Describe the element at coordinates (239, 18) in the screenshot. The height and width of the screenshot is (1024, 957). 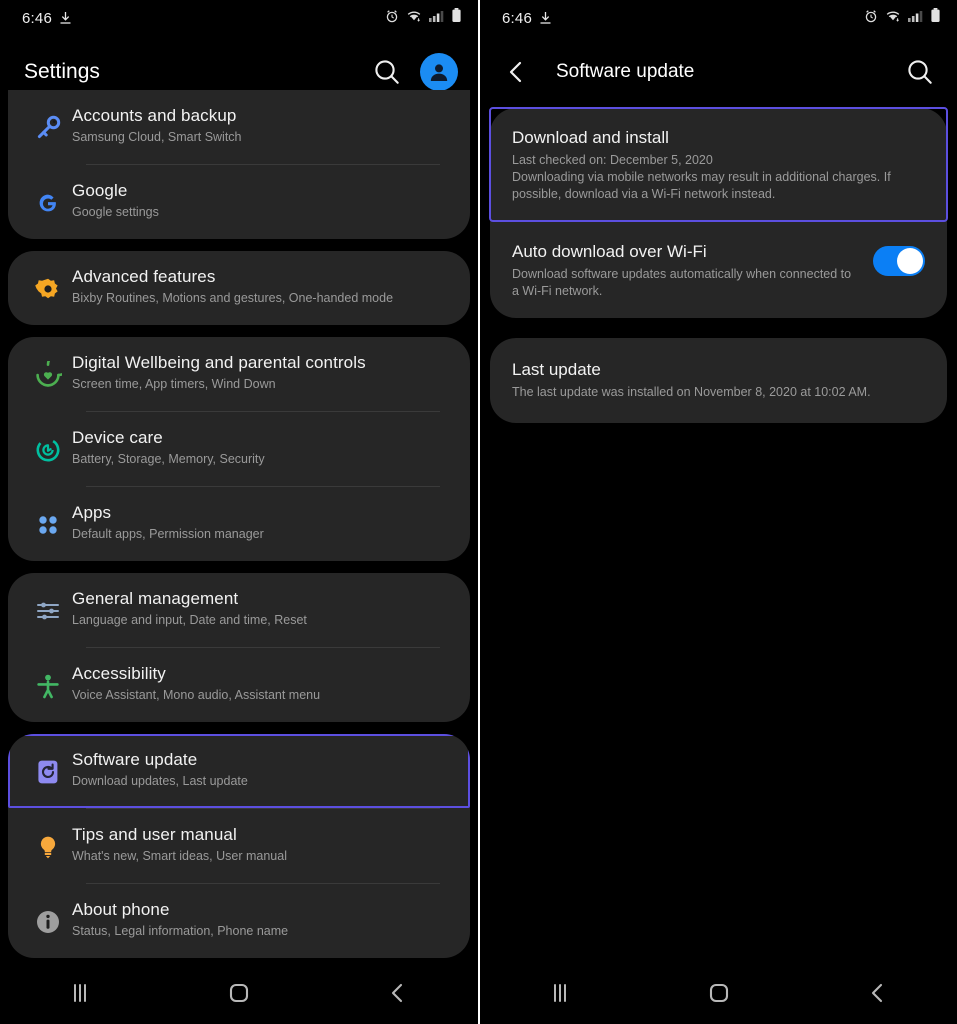
I see `status-bar-left: 6:46` at that location.